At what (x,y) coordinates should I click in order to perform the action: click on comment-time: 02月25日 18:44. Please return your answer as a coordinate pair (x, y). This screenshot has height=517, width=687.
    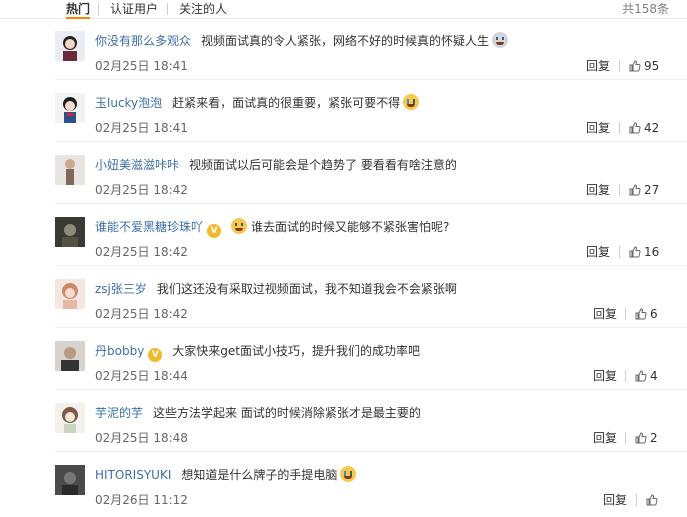
    Looking at the image, I should click on (141, 376).